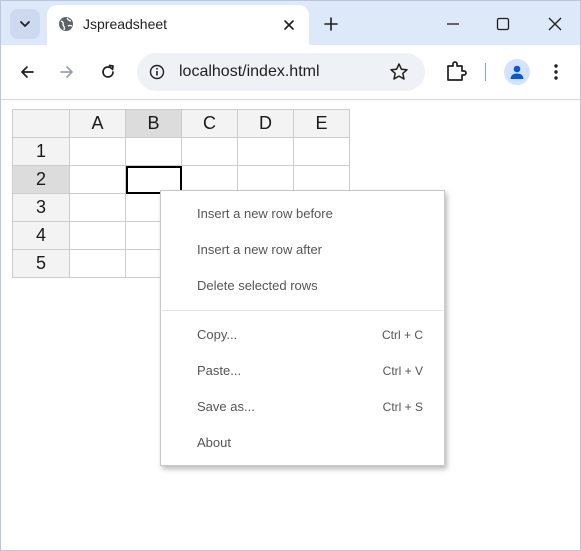  Describe the element at coordinates (249, 72) in the screenshot. I see `url-text: localhost/index.html` at that location.